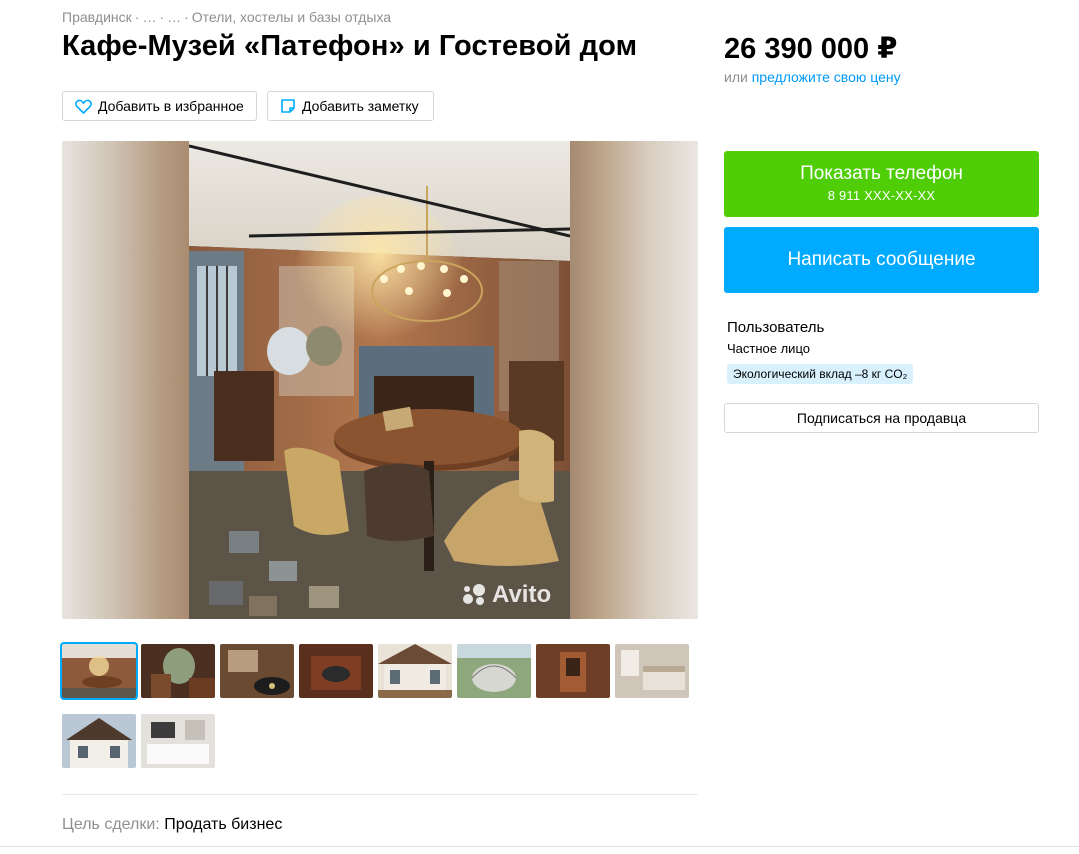  What do you see at coordinates (826, 77) in the screenshot?
I see `offer-price-link: предложите свою цену` at bounding box center [826, 77].